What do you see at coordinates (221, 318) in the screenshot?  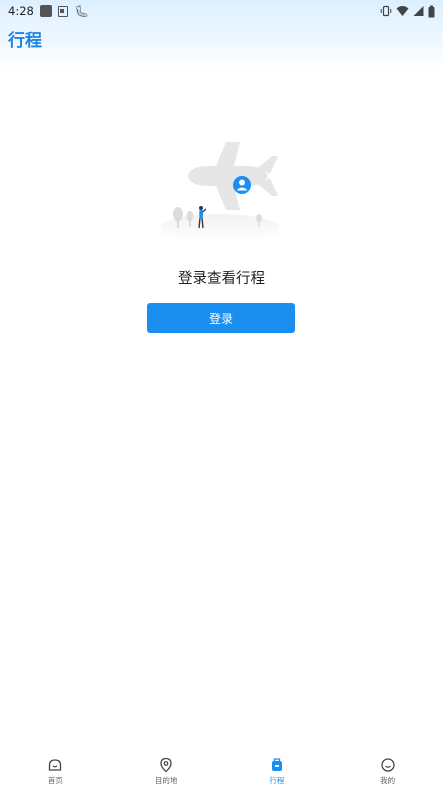 I see `login-button: 登录` at bounding box center [221, 318].